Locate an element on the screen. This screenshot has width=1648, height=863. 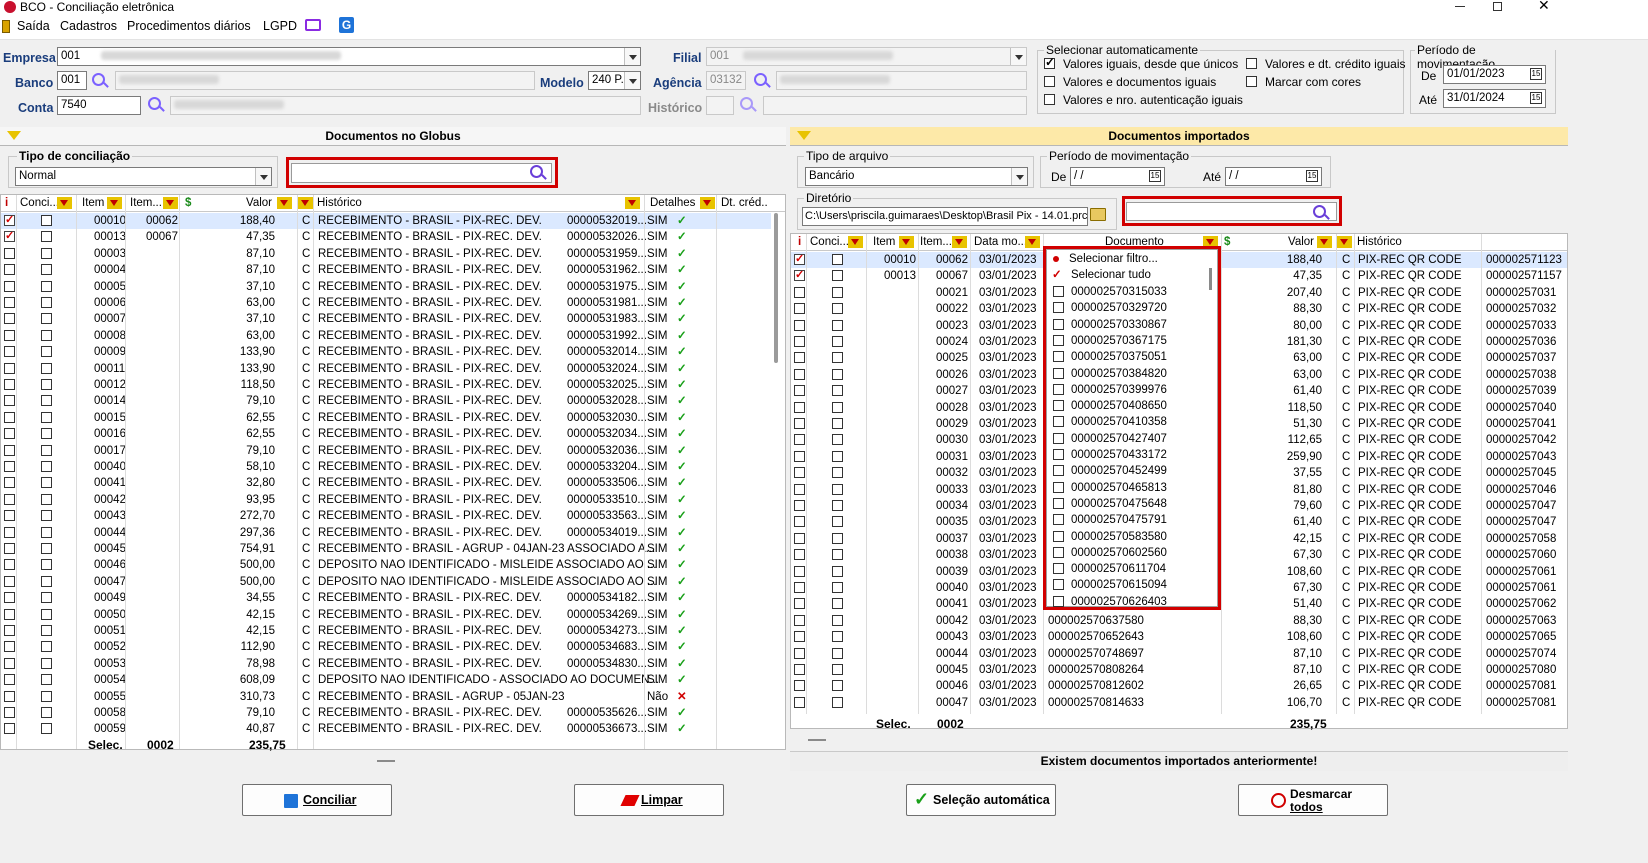
right-de-field: / / 15 is located at coordinates (1117, 176).